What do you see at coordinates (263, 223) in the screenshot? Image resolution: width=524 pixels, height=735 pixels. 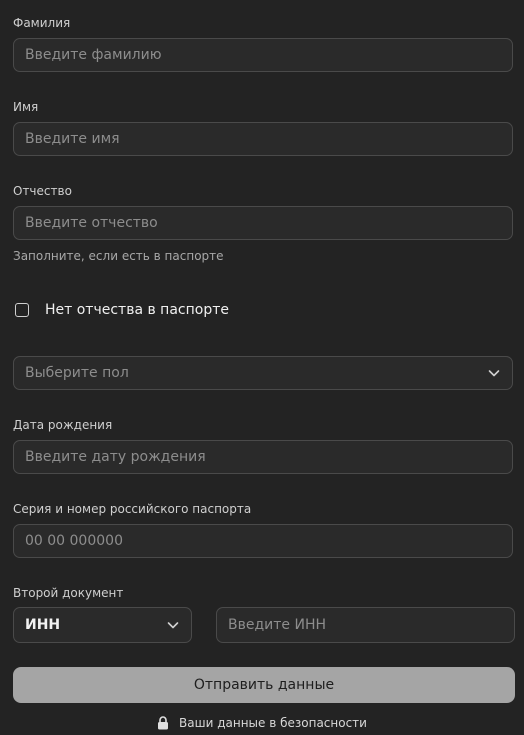 I see `patronymic-input: Введите отчество` at bounding box center [263, 223].